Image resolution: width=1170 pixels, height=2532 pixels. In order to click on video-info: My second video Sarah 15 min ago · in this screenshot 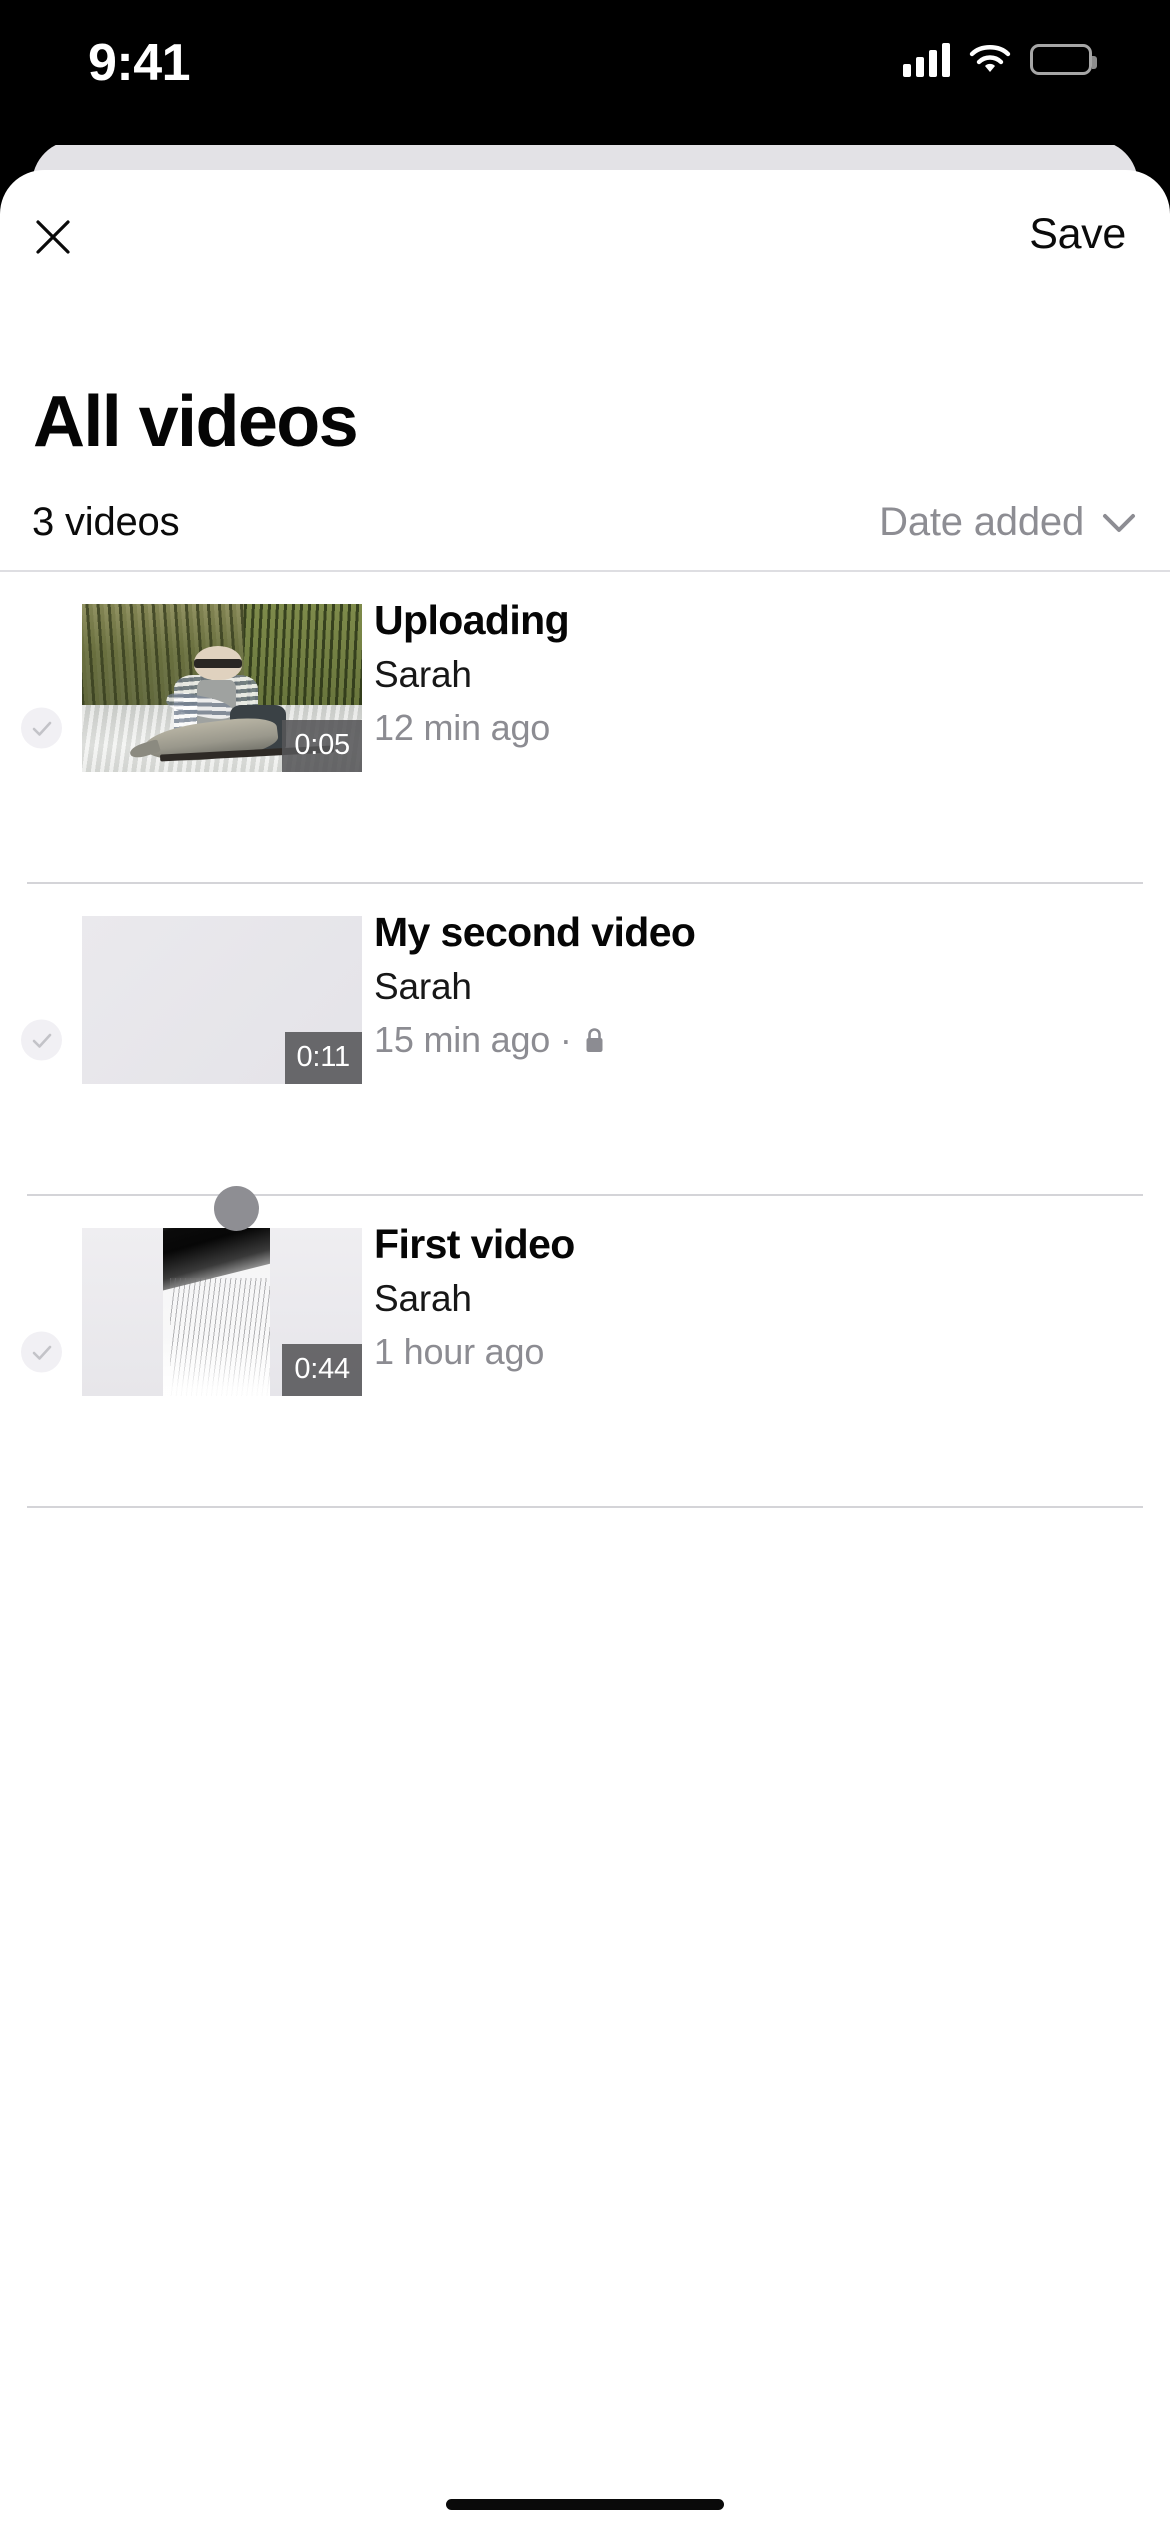, I will do `click(757, 985)`.